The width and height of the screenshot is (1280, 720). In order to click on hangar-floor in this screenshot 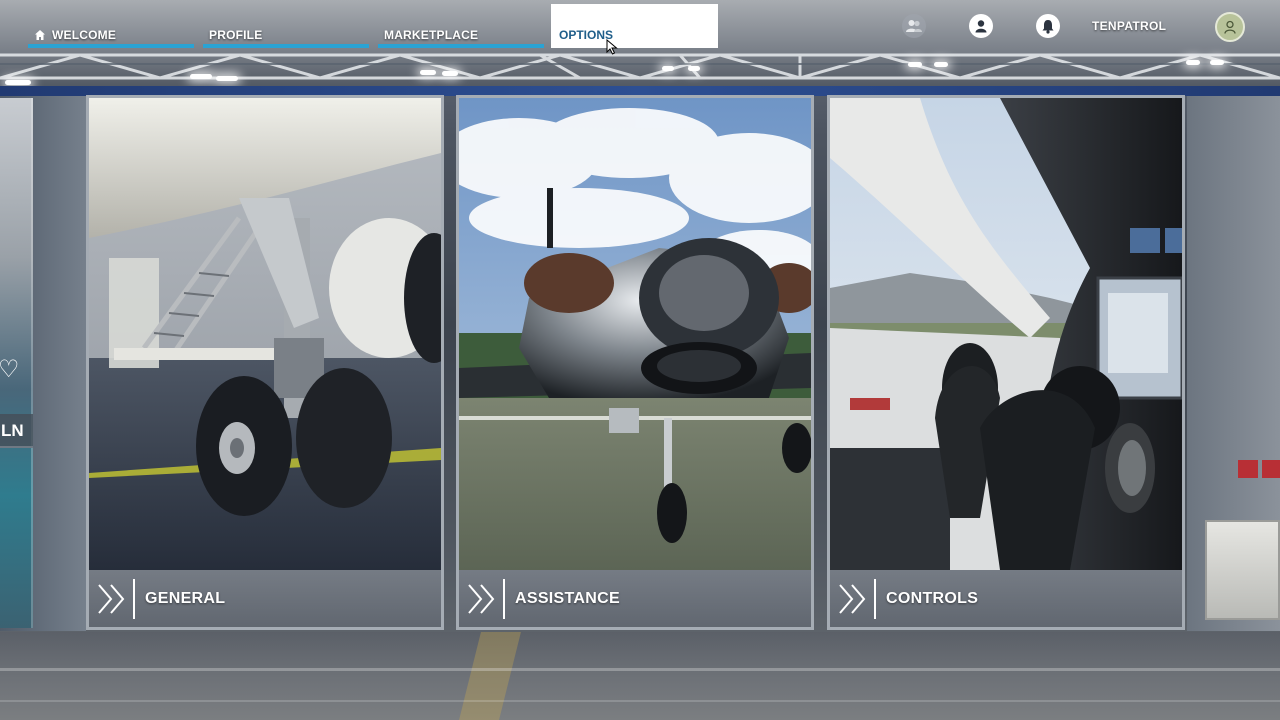, I will do `click(640, 676)`.